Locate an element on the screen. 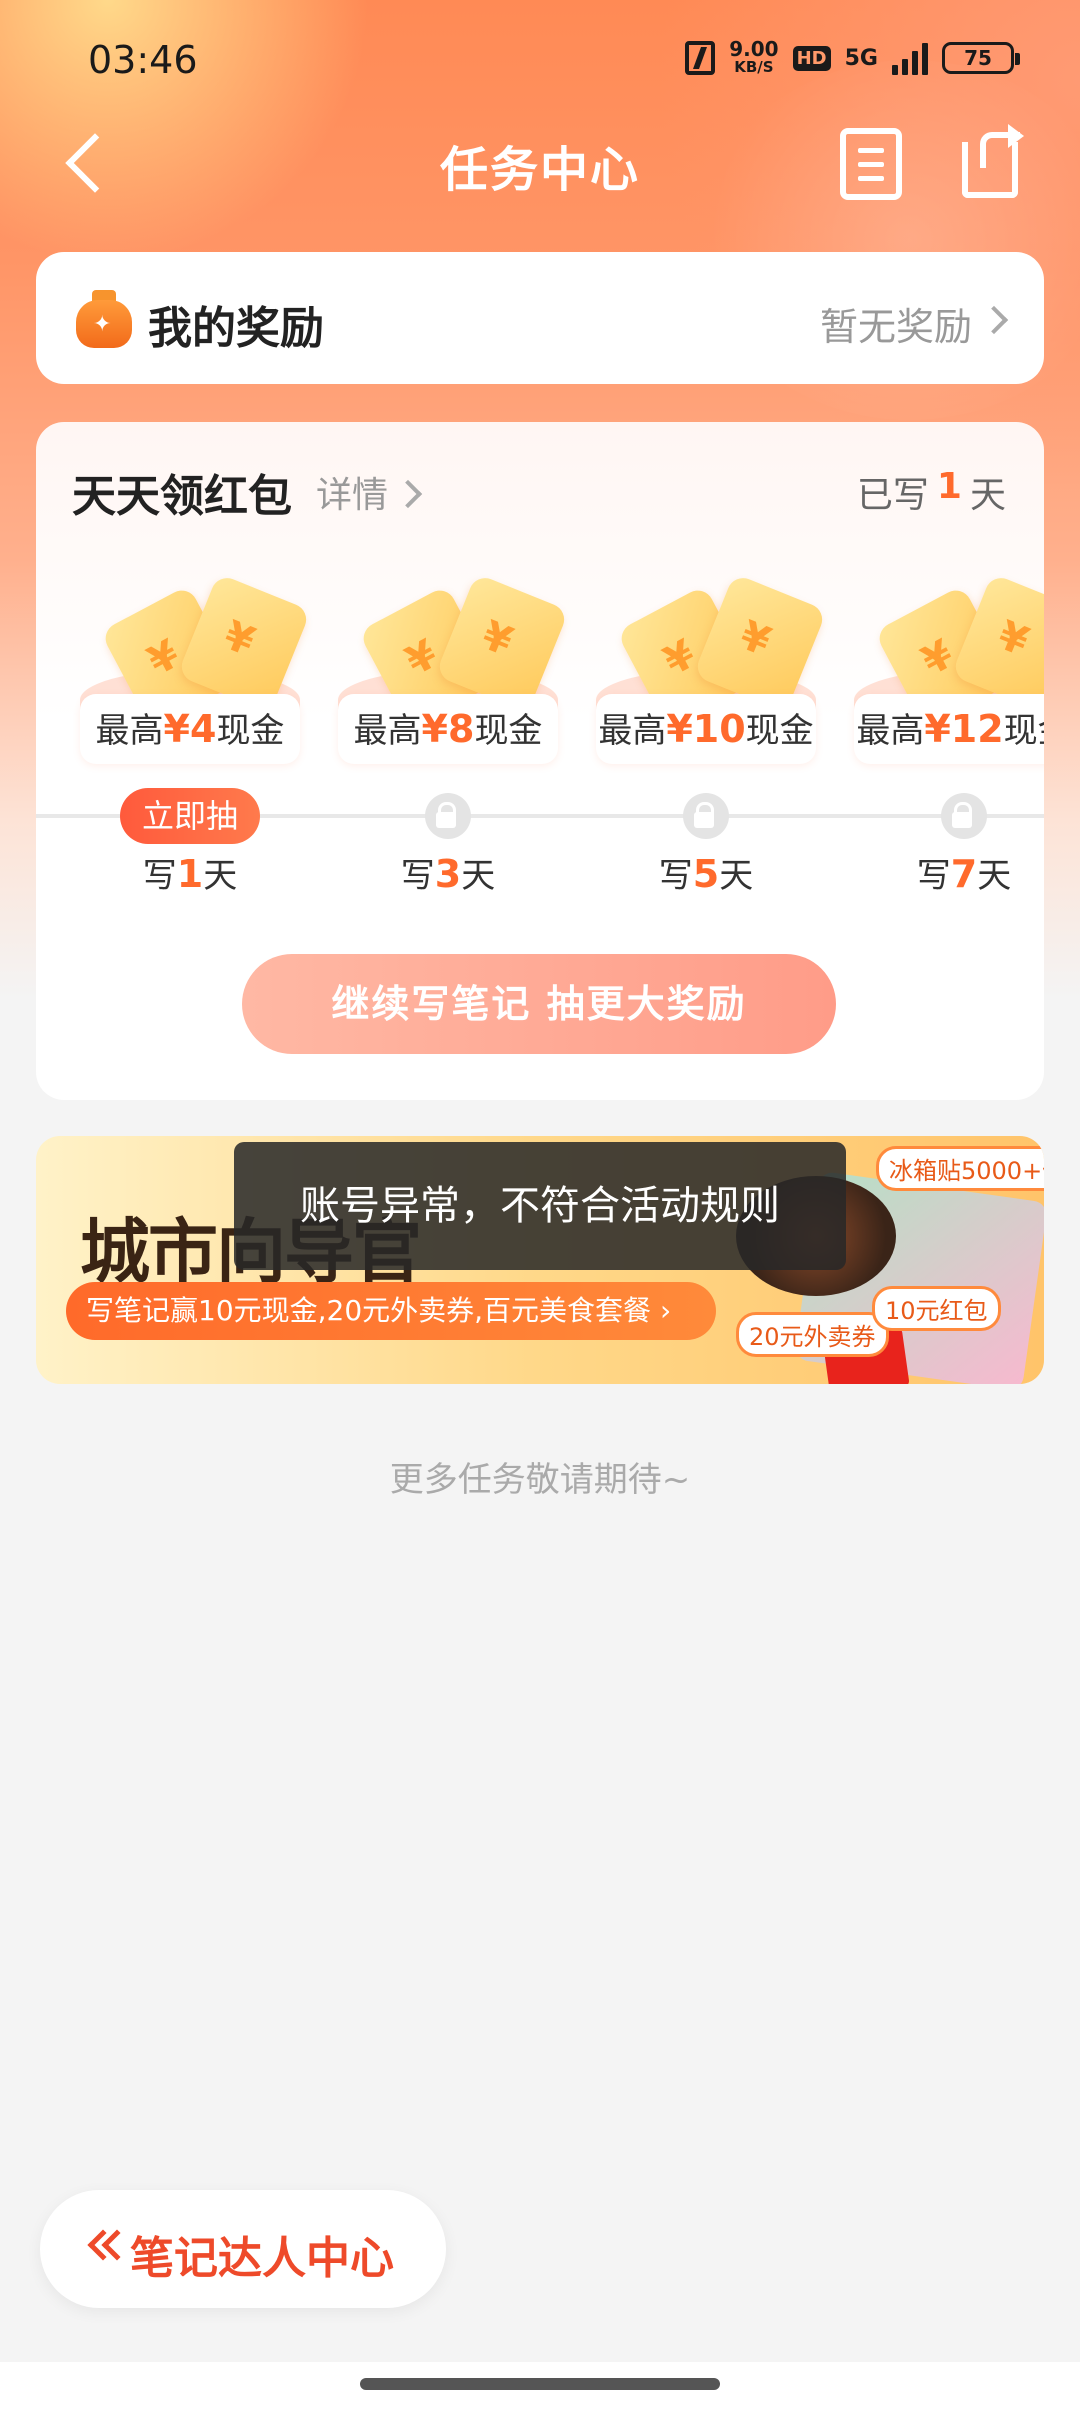 This screenshot has width=1080, height=2412. day-requirement: 写3天 is located at coordinates (448, 874).